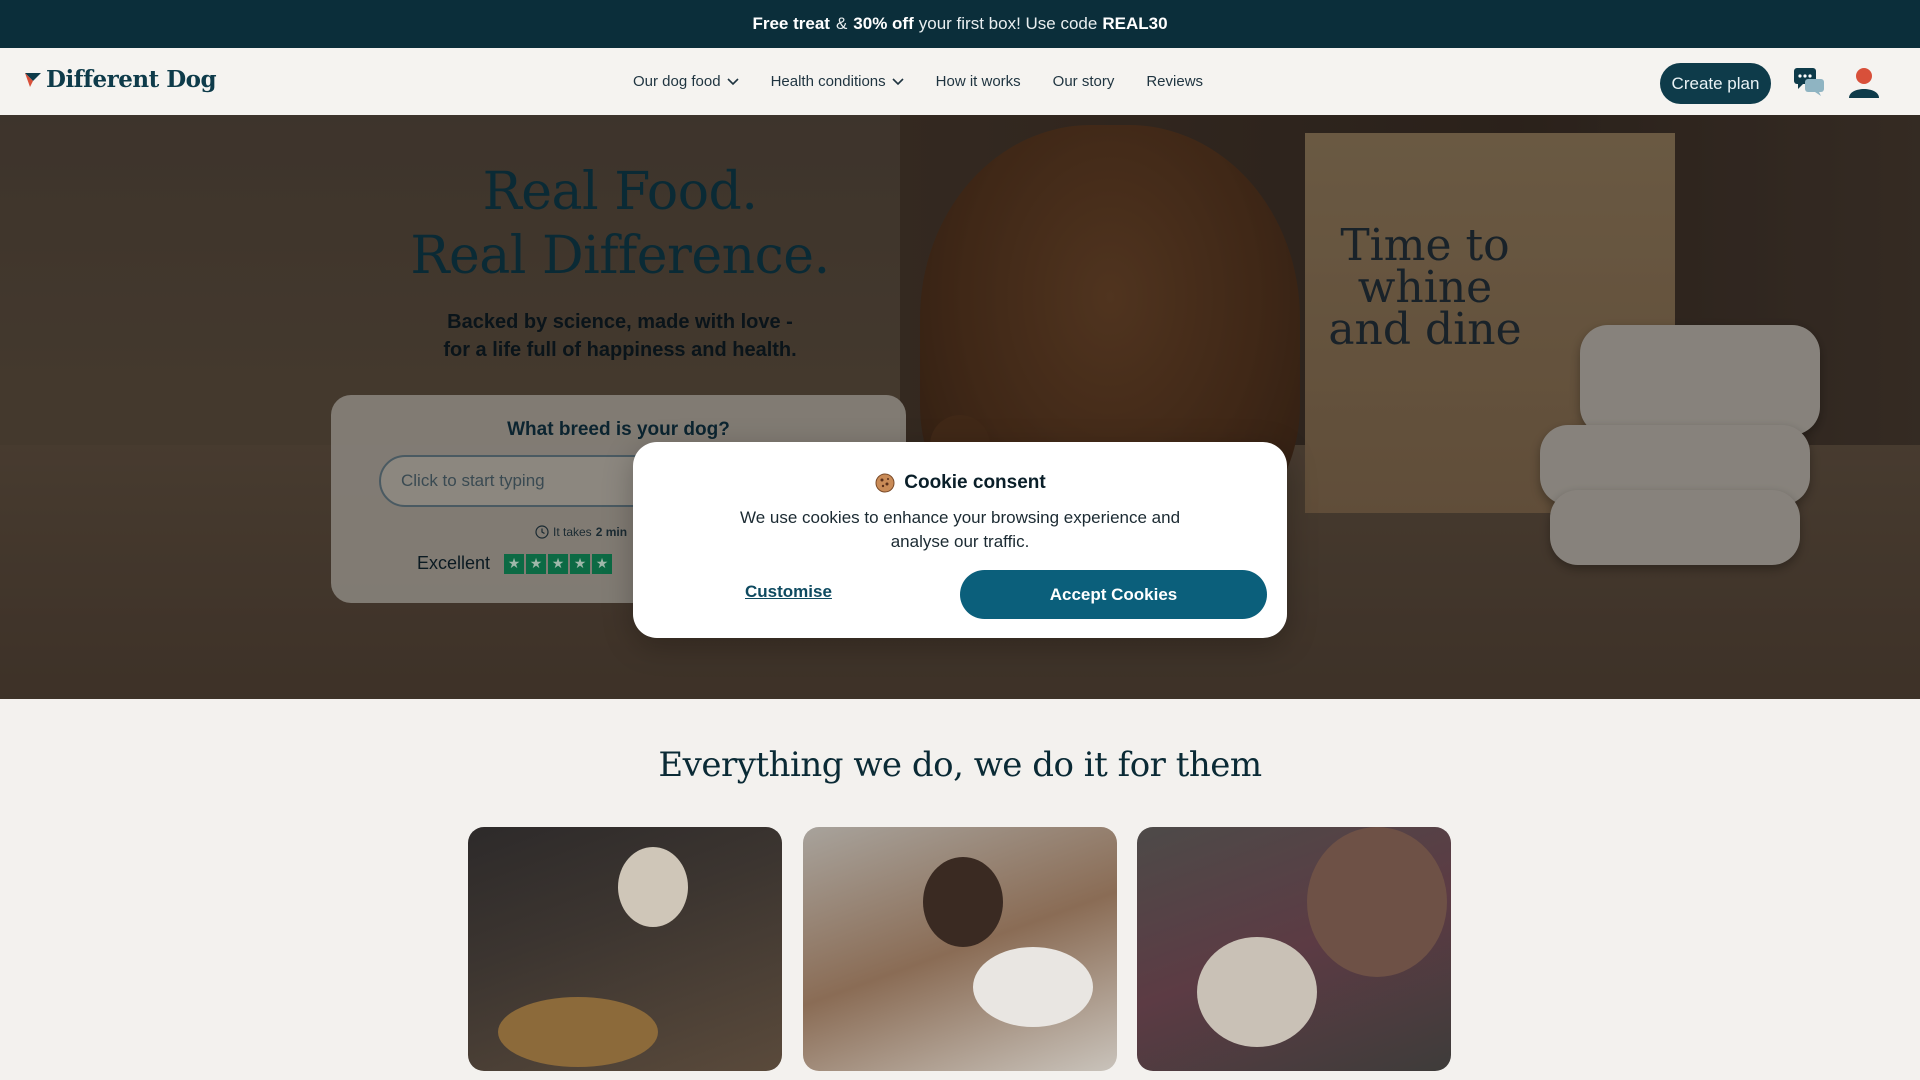 The width and height of the screenshot is (1920, 1080). What do you see at coordinates (960, 949) in the screenshot?
I see `photo-dog-eating` at bounding box center [960, 949].